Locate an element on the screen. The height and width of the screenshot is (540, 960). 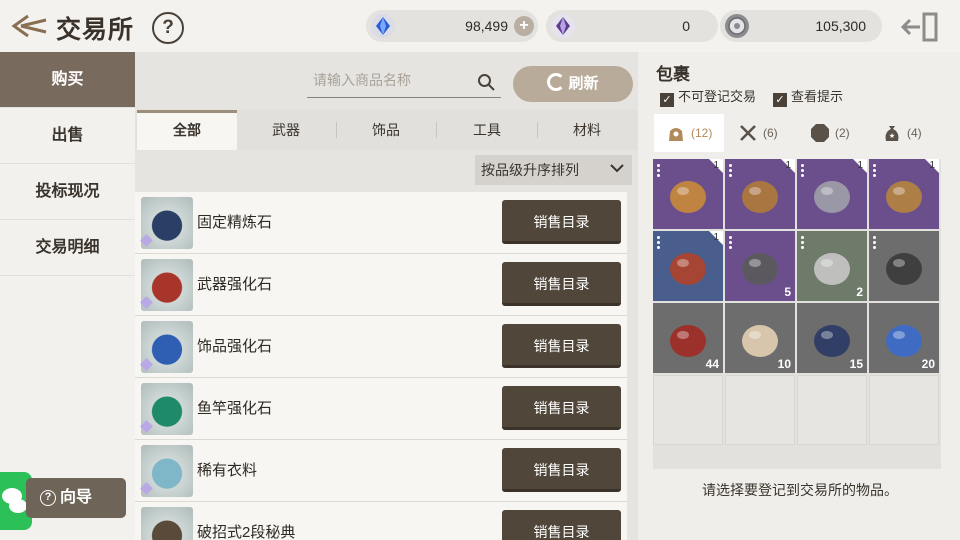
item-thumbnail is located at coordinates (167, 523).